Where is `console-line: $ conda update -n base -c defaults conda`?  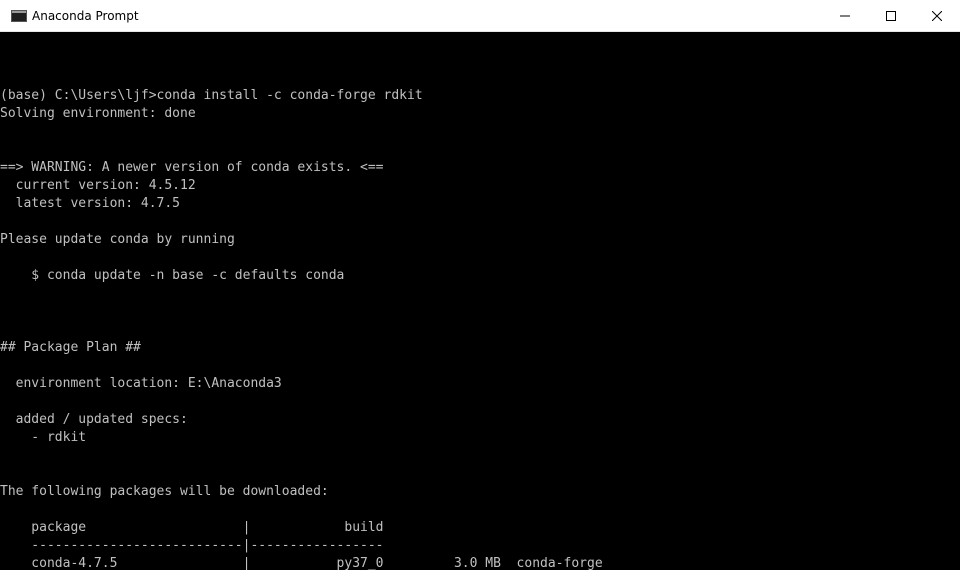
console-line: $ conda update -n base -c defaults conda is located at coordinates (172, 275).